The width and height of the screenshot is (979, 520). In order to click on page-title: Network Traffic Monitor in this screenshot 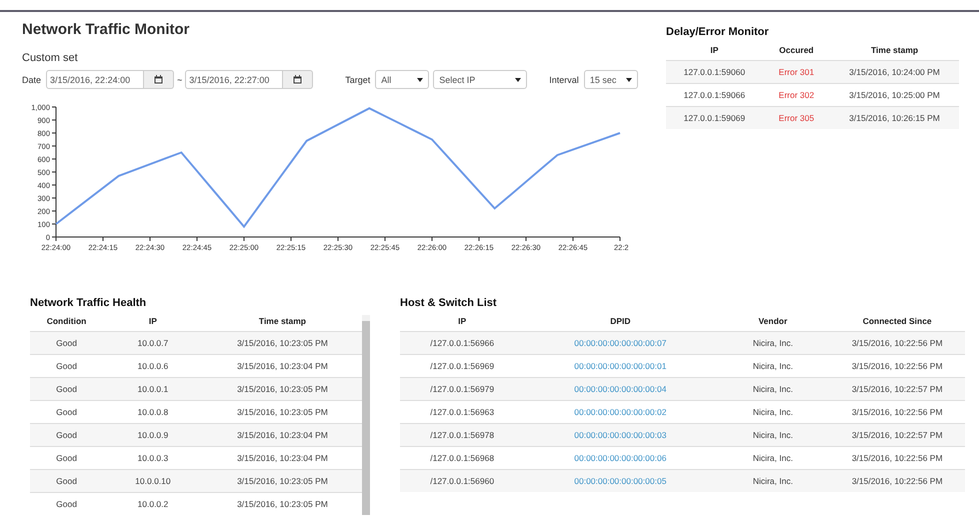, I will do `click(106, 29)`.